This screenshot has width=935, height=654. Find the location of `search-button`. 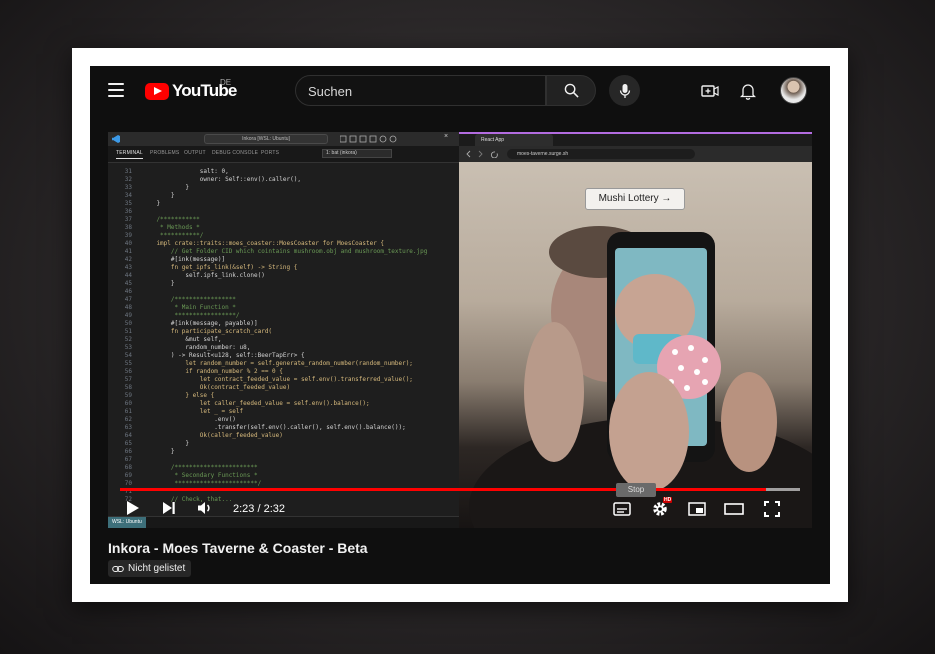

search-button is located at coordinates (571, 90).